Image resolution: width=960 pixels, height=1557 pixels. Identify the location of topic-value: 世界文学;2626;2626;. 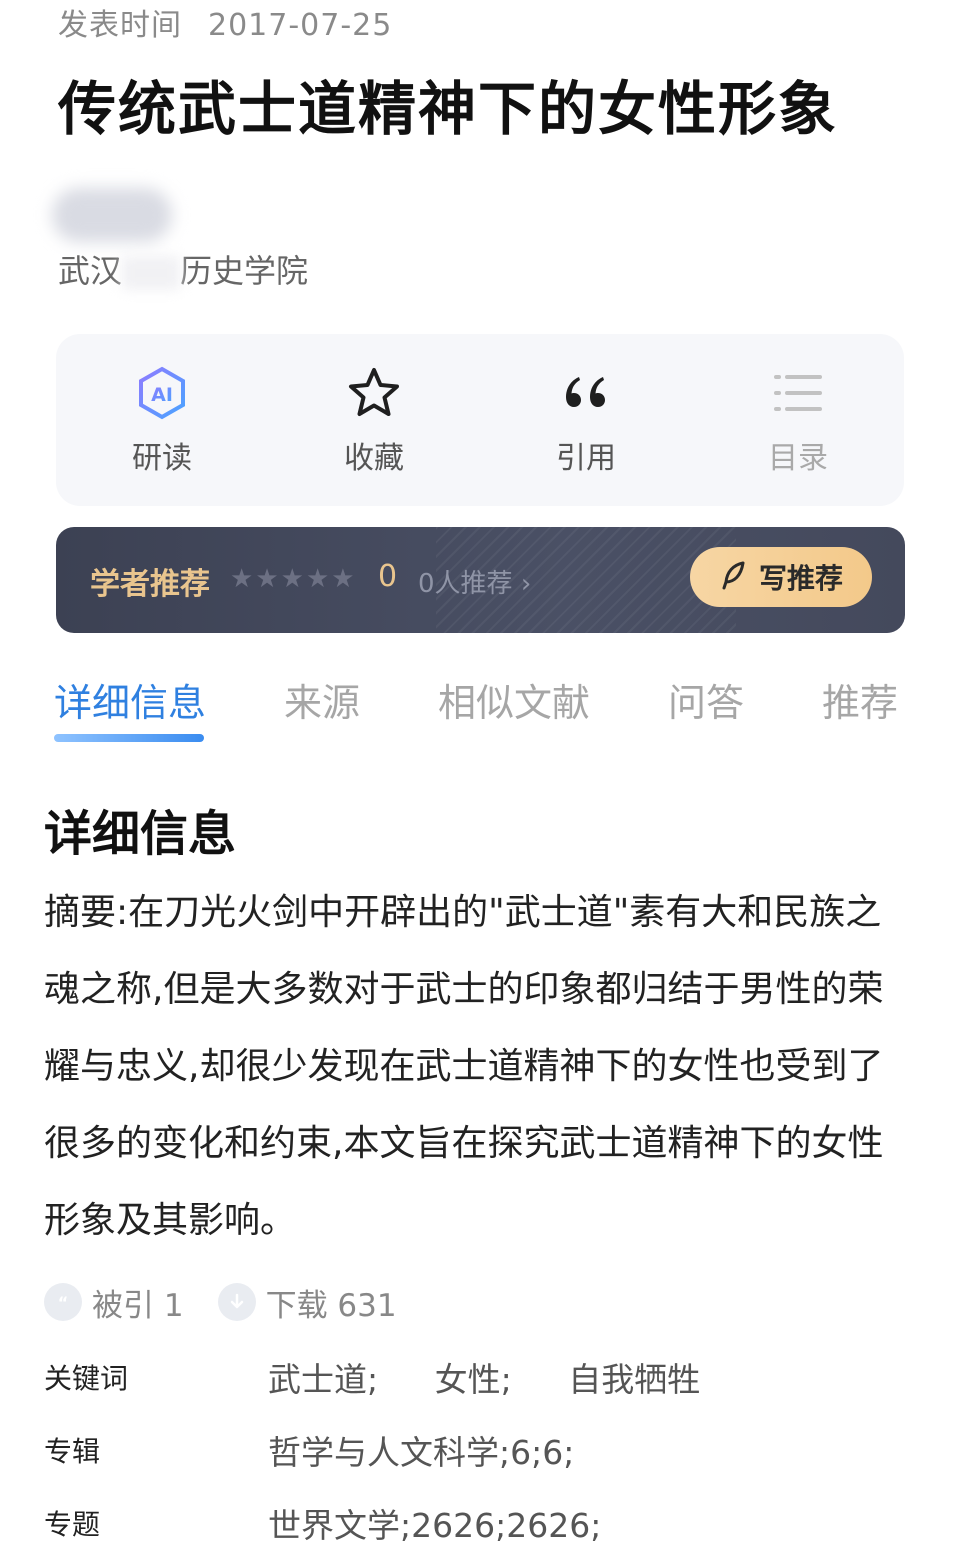
(435, 1525).